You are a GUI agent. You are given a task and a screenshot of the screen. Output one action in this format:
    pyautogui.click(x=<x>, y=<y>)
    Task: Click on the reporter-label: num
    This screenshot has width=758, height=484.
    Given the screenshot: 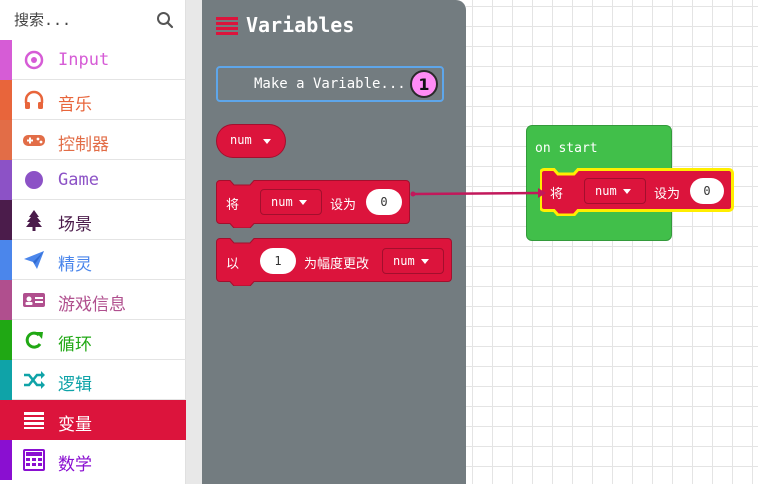 What is the action you would take?
    pyautogui.click(x=241, y=140)
    